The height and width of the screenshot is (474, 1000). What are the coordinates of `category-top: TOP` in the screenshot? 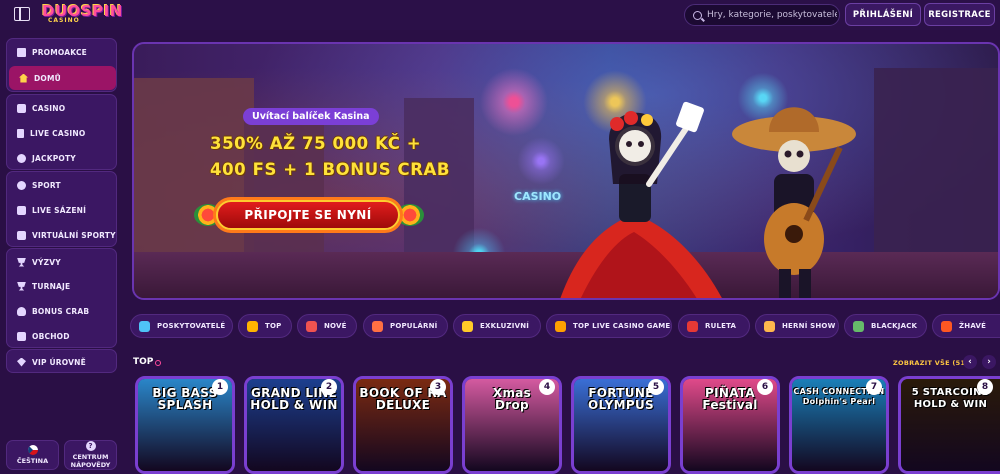 It's located at (265, 326).